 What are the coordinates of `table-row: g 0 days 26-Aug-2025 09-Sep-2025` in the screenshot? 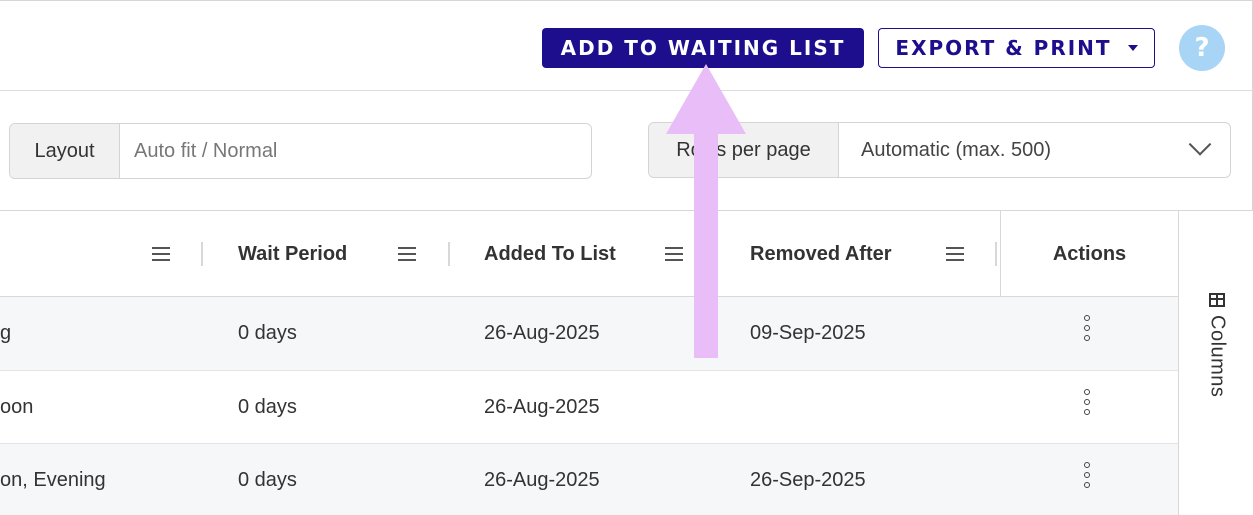 It's located at (589, 334).